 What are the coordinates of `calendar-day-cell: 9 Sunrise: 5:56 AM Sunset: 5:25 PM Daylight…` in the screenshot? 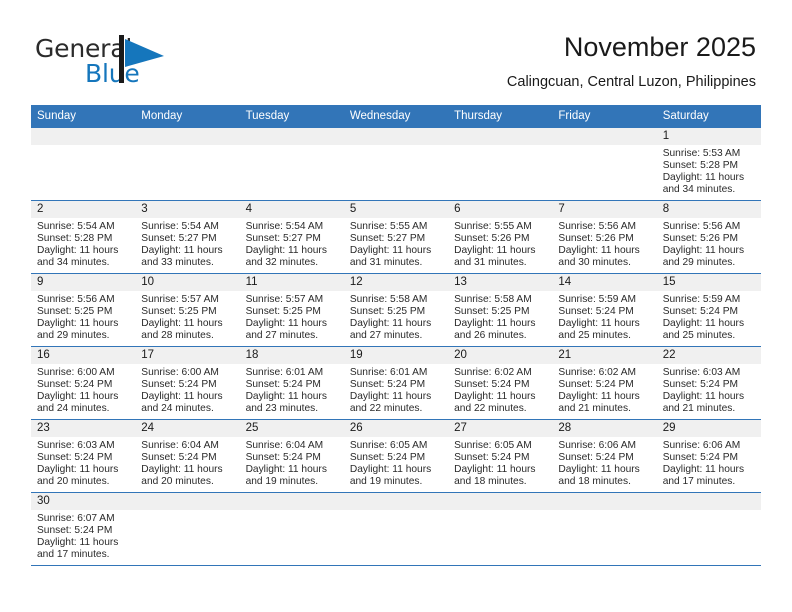 It's located at (83, 310).